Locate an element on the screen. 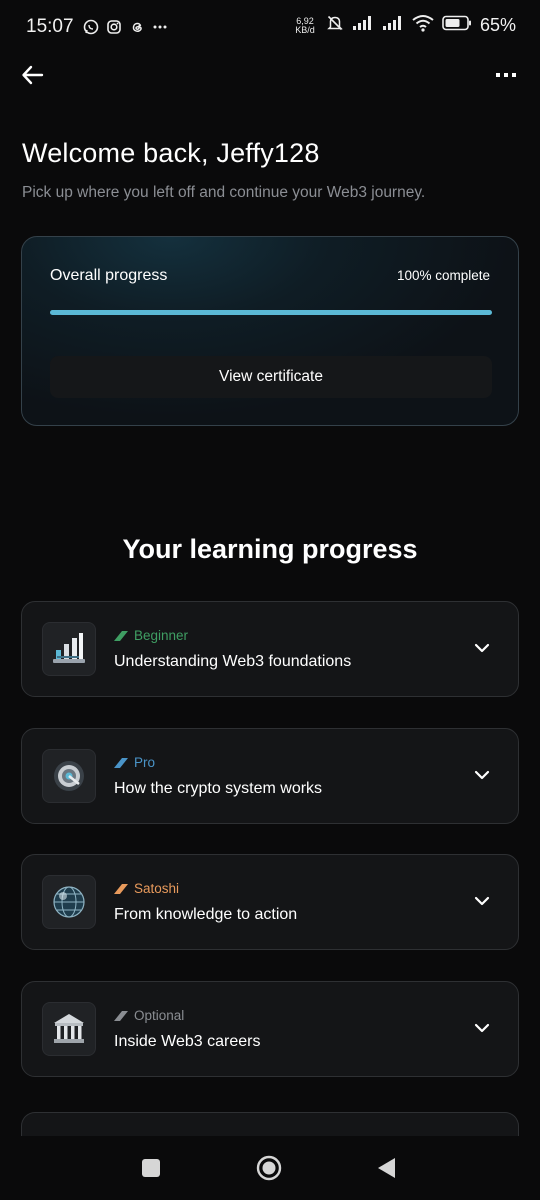 The image size is (540, 1200). status-bar: 15:07 6,92 KB/d 65% is located at coordinates (270, 27).